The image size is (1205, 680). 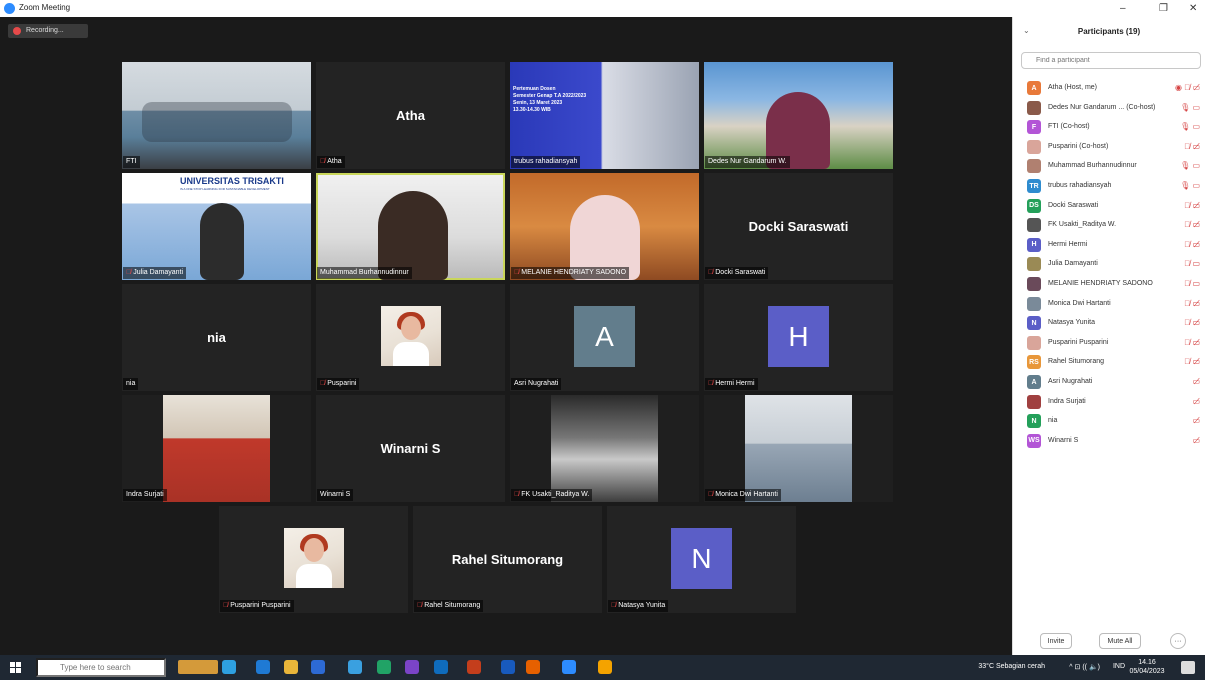 I want to click on video-tile: 🎙̸ Pusparini Pusparini, so click(x=313, y=559).